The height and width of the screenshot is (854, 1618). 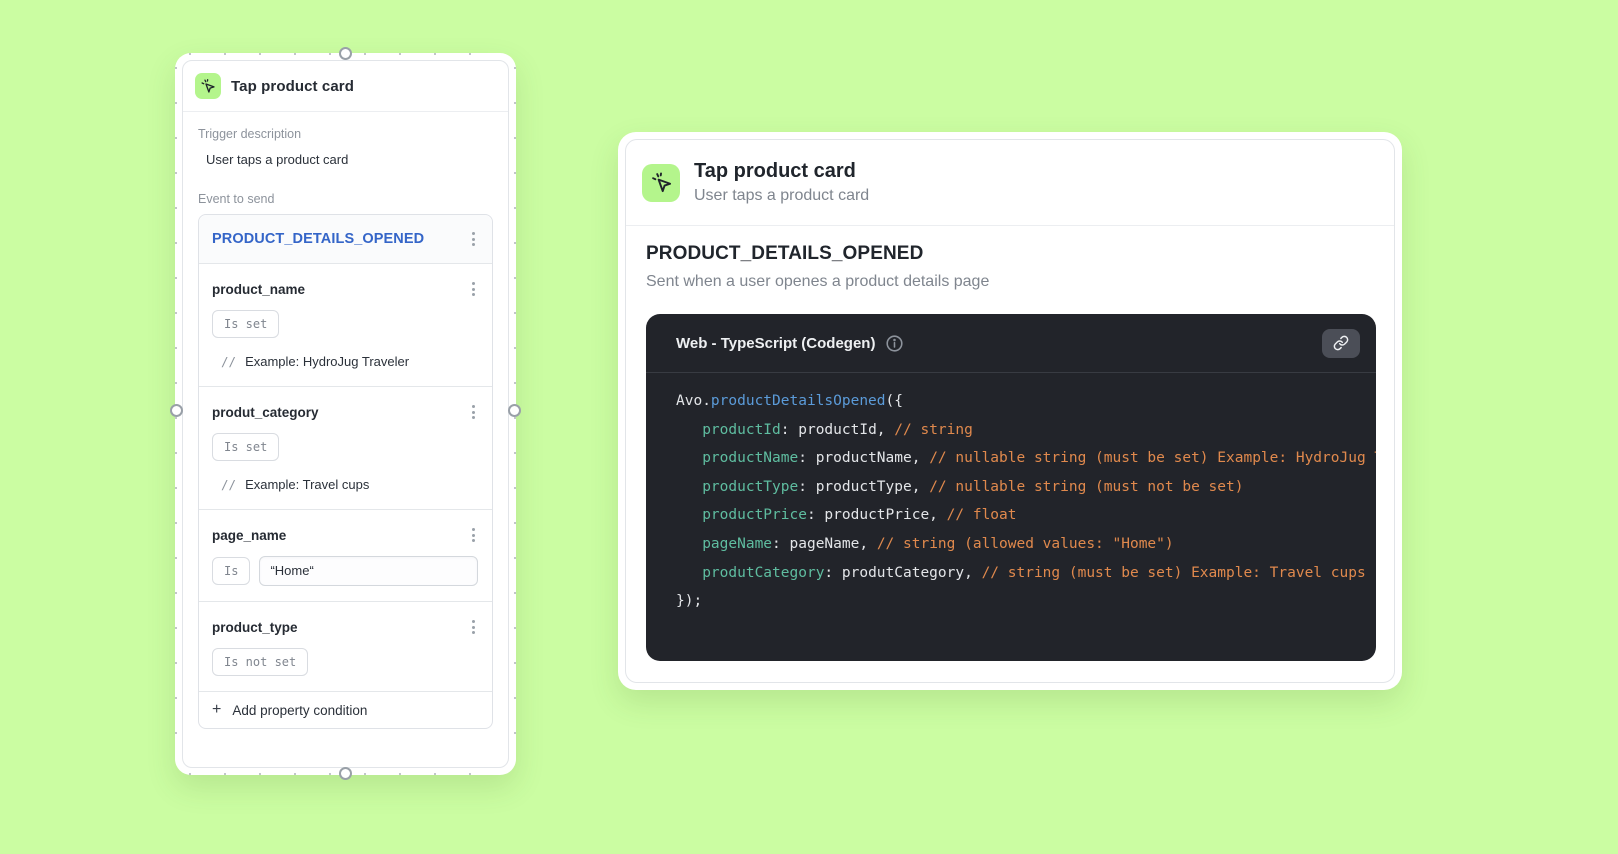 I want to click on property-example: //Example: Travel cups, so click(x=295, y=484).